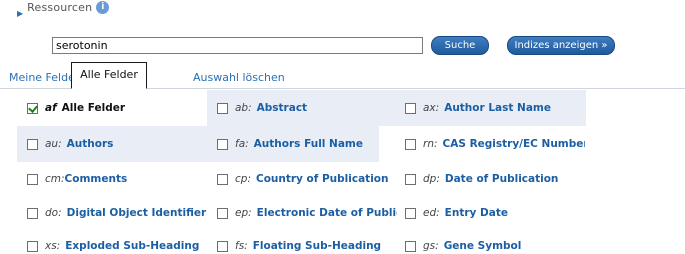 The height and width of the screenshot is (254, 685). What do you see at coordinates (237, 45) in the screenshot?
I see `search-input` at bounding box center [237, 45].